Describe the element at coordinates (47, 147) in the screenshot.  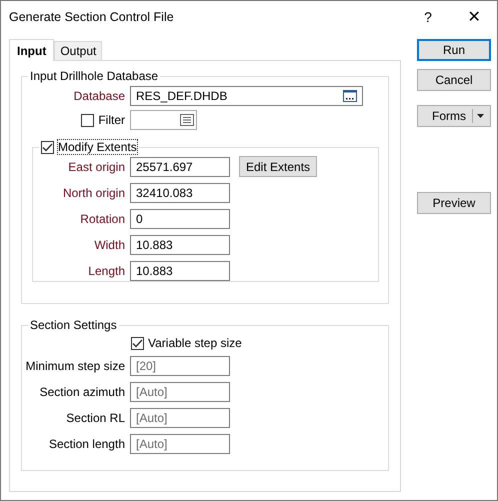
I see `modify-extents-checkbox` at that location.